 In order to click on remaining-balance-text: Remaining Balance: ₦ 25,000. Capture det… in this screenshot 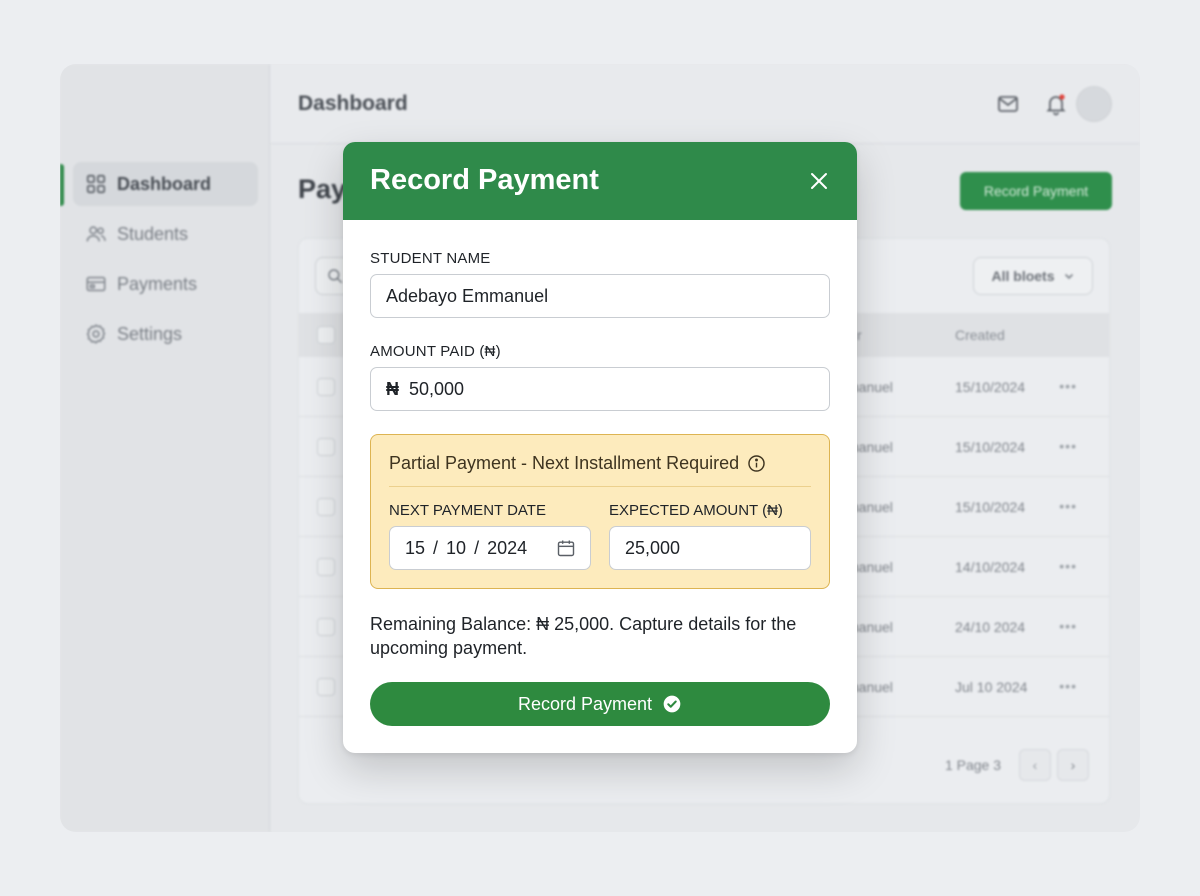, I will do `click(583, 636)`.